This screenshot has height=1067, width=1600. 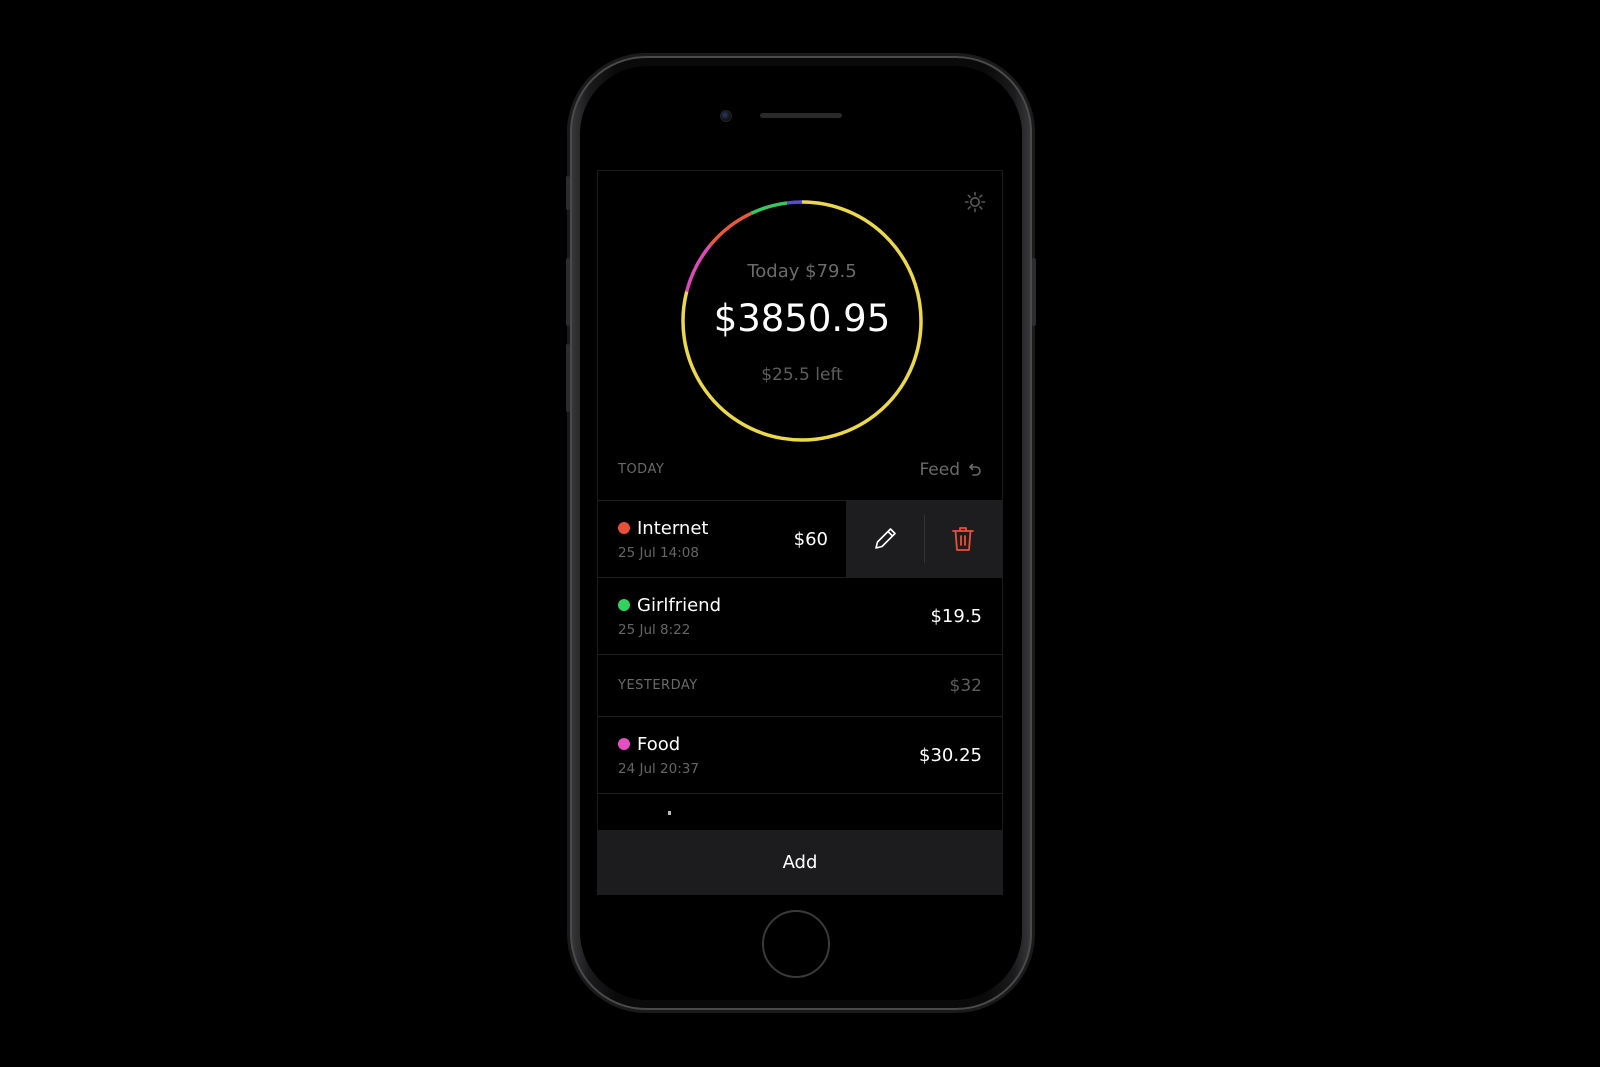 What do you see at coordinates (975, 469) in the screenshot?
I see `undo-arrow-icon` at bounding box center [975, 469].